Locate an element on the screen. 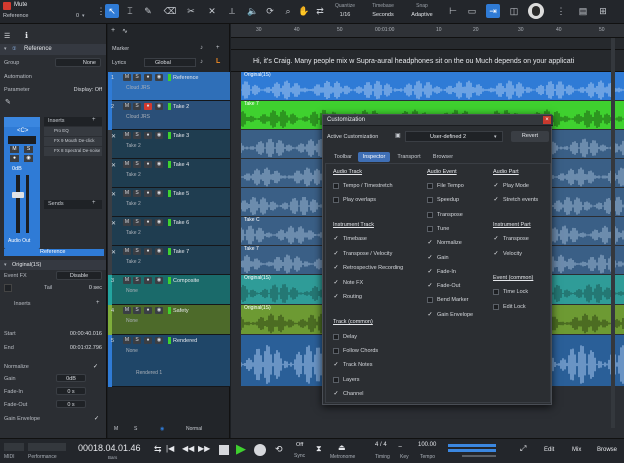 The height and width of the screenshot is (463, 624). tab-browser: Browser is located at coordinates (443, 157).